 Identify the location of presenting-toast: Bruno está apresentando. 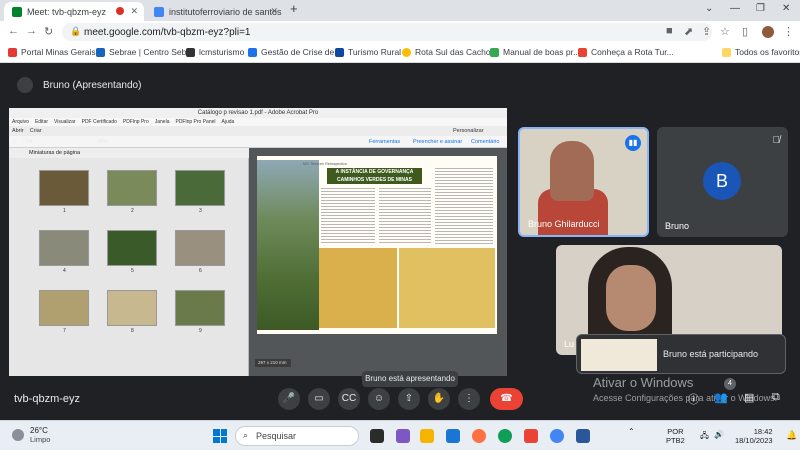
(410, 379).